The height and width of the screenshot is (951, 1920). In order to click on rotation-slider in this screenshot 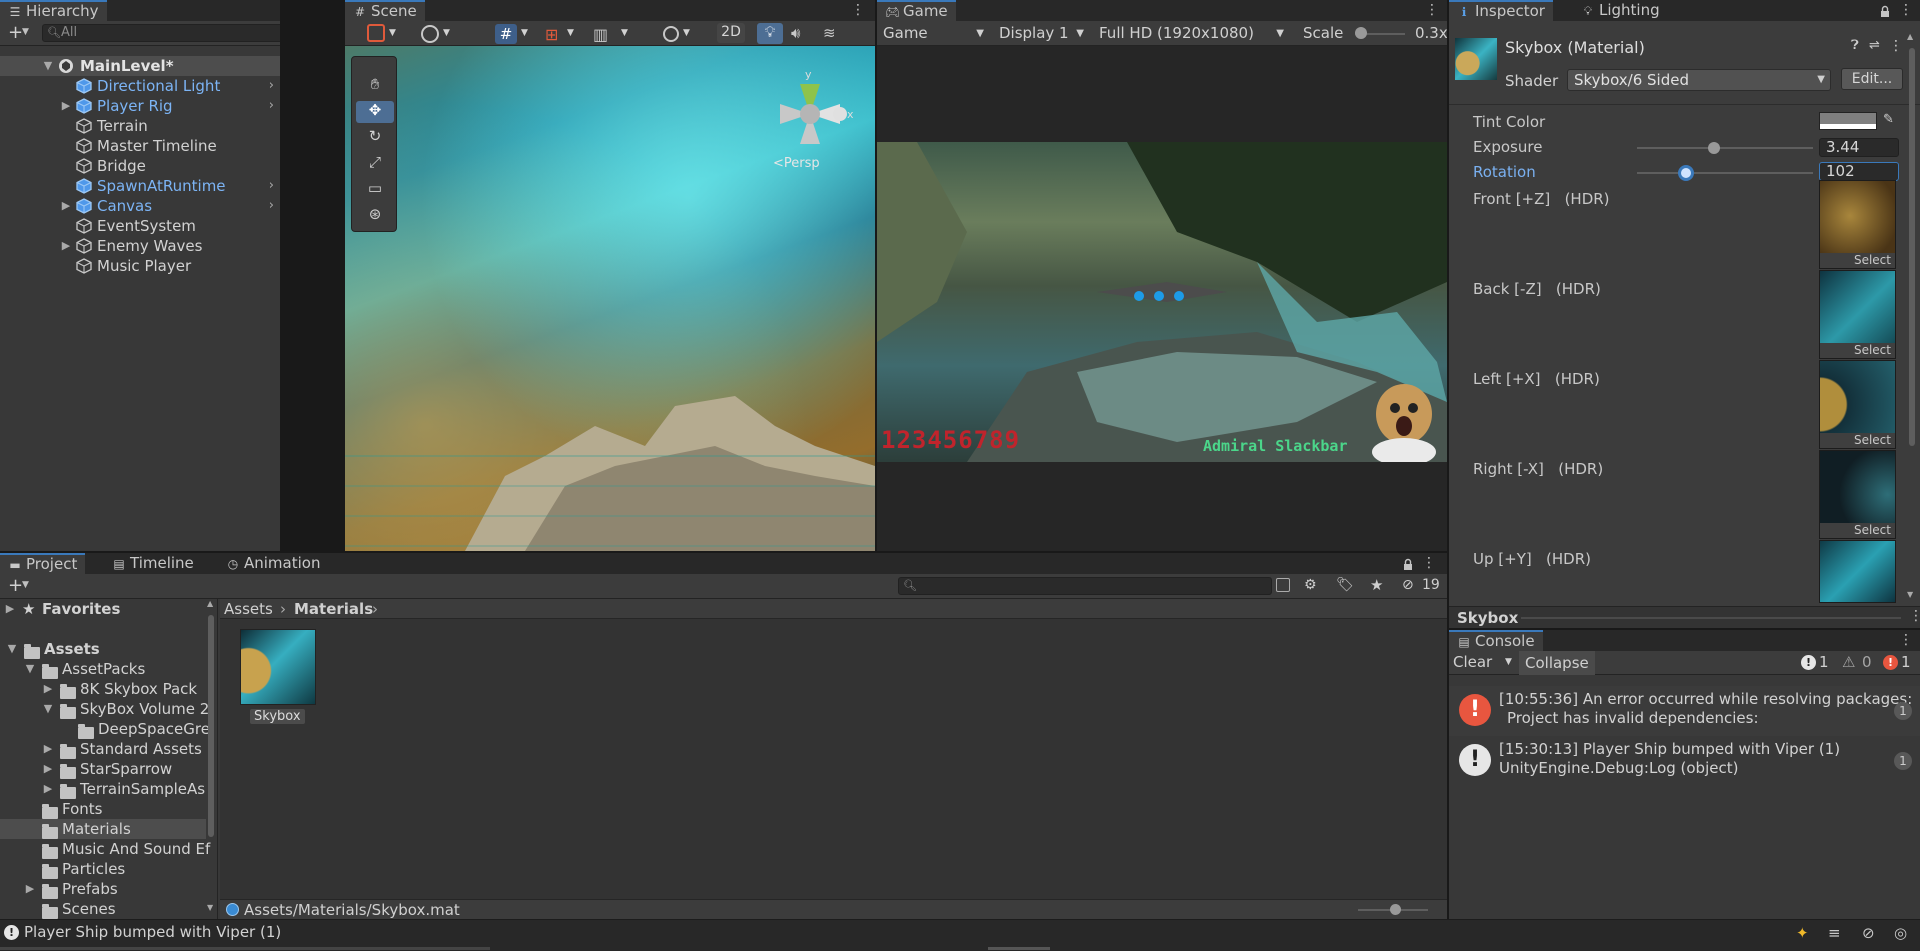, I will do `click(1725, 173)`.